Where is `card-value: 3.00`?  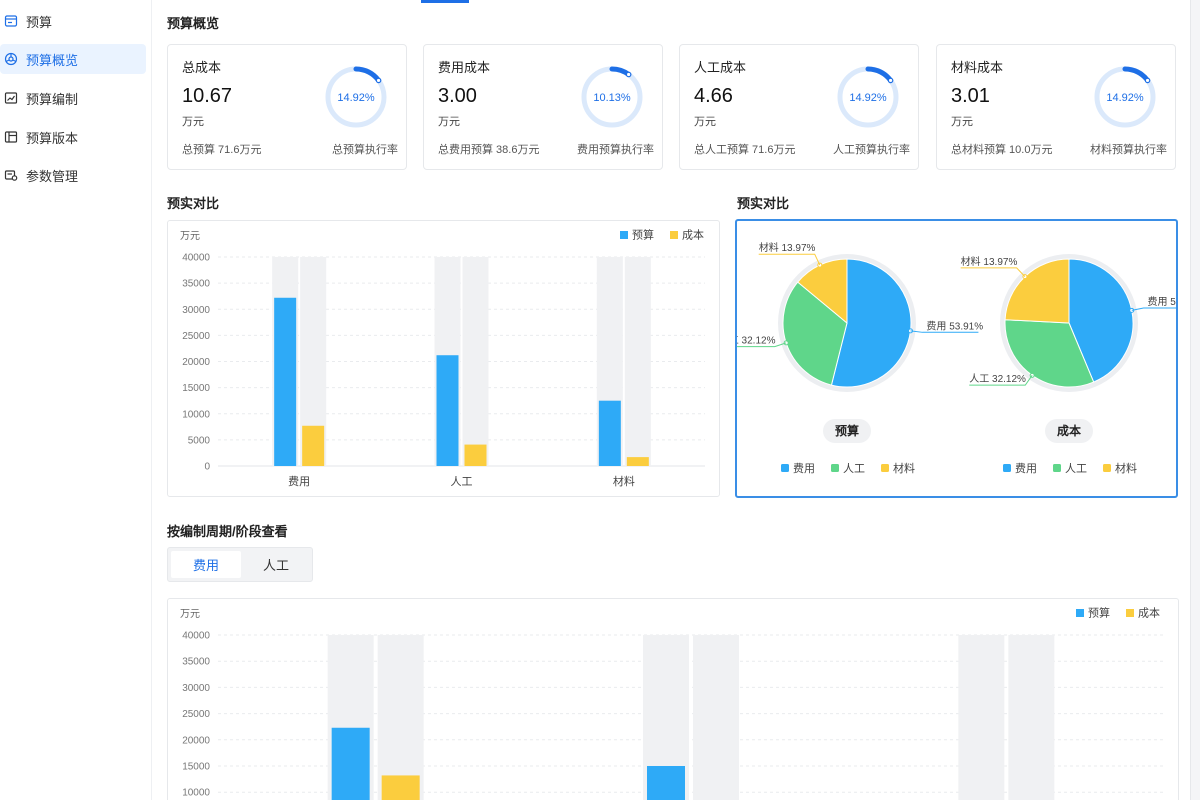 card-value: 3.00 is located at coordinates (457, 96).